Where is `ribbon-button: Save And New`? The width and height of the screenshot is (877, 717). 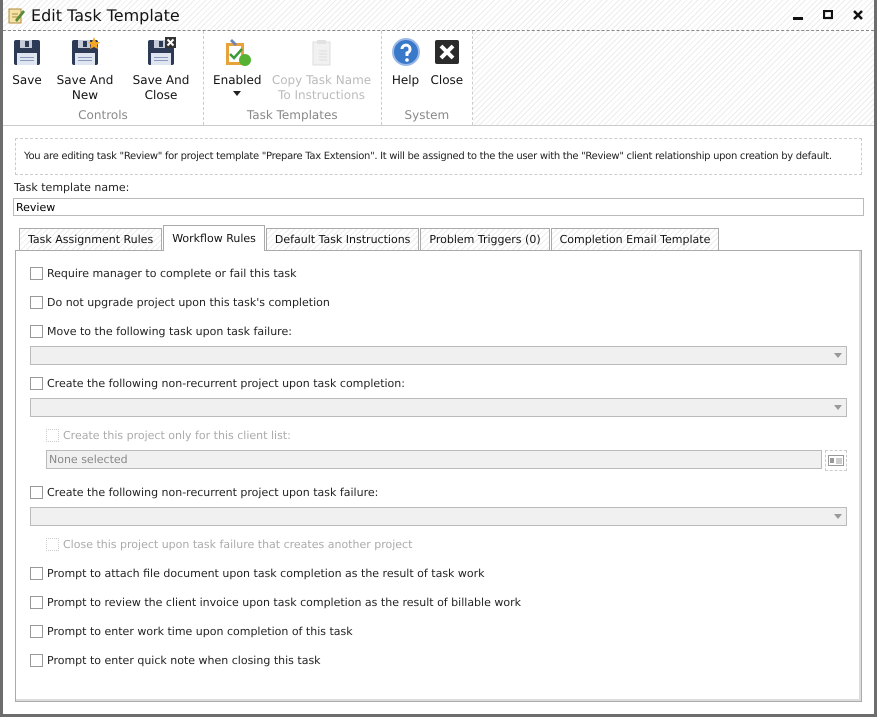 ribbon-button: Save And New is located at coordinates (85, 69).